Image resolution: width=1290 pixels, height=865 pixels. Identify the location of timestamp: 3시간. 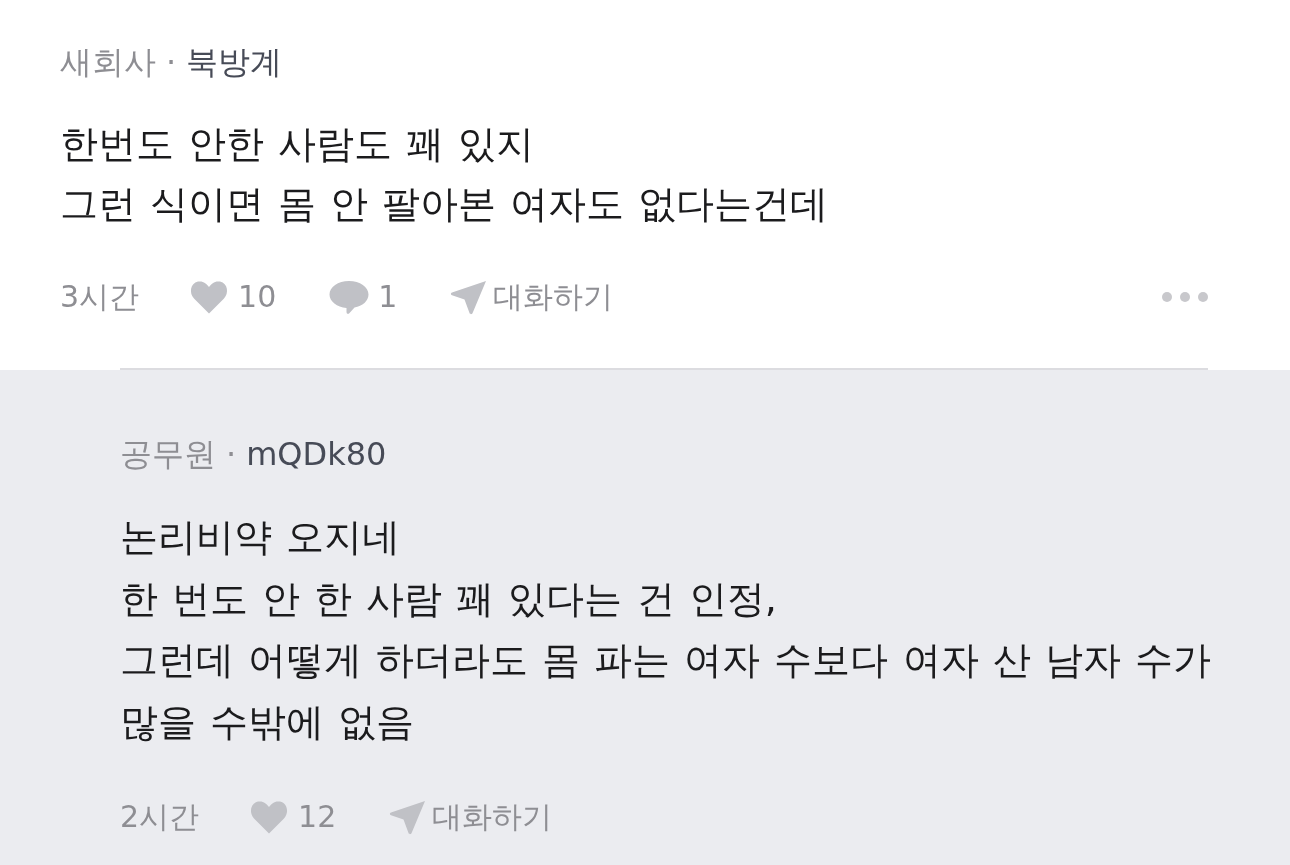
(100, 297).